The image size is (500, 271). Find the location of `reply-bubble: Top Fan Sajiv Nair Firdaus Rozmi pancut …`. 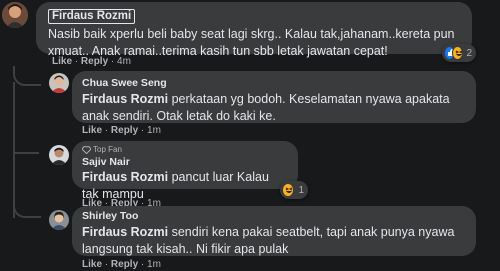

reply-bubble: Top Fan Sajiv Nair Firdaus Rozmi pancut … is located at coordinates (185, 171).